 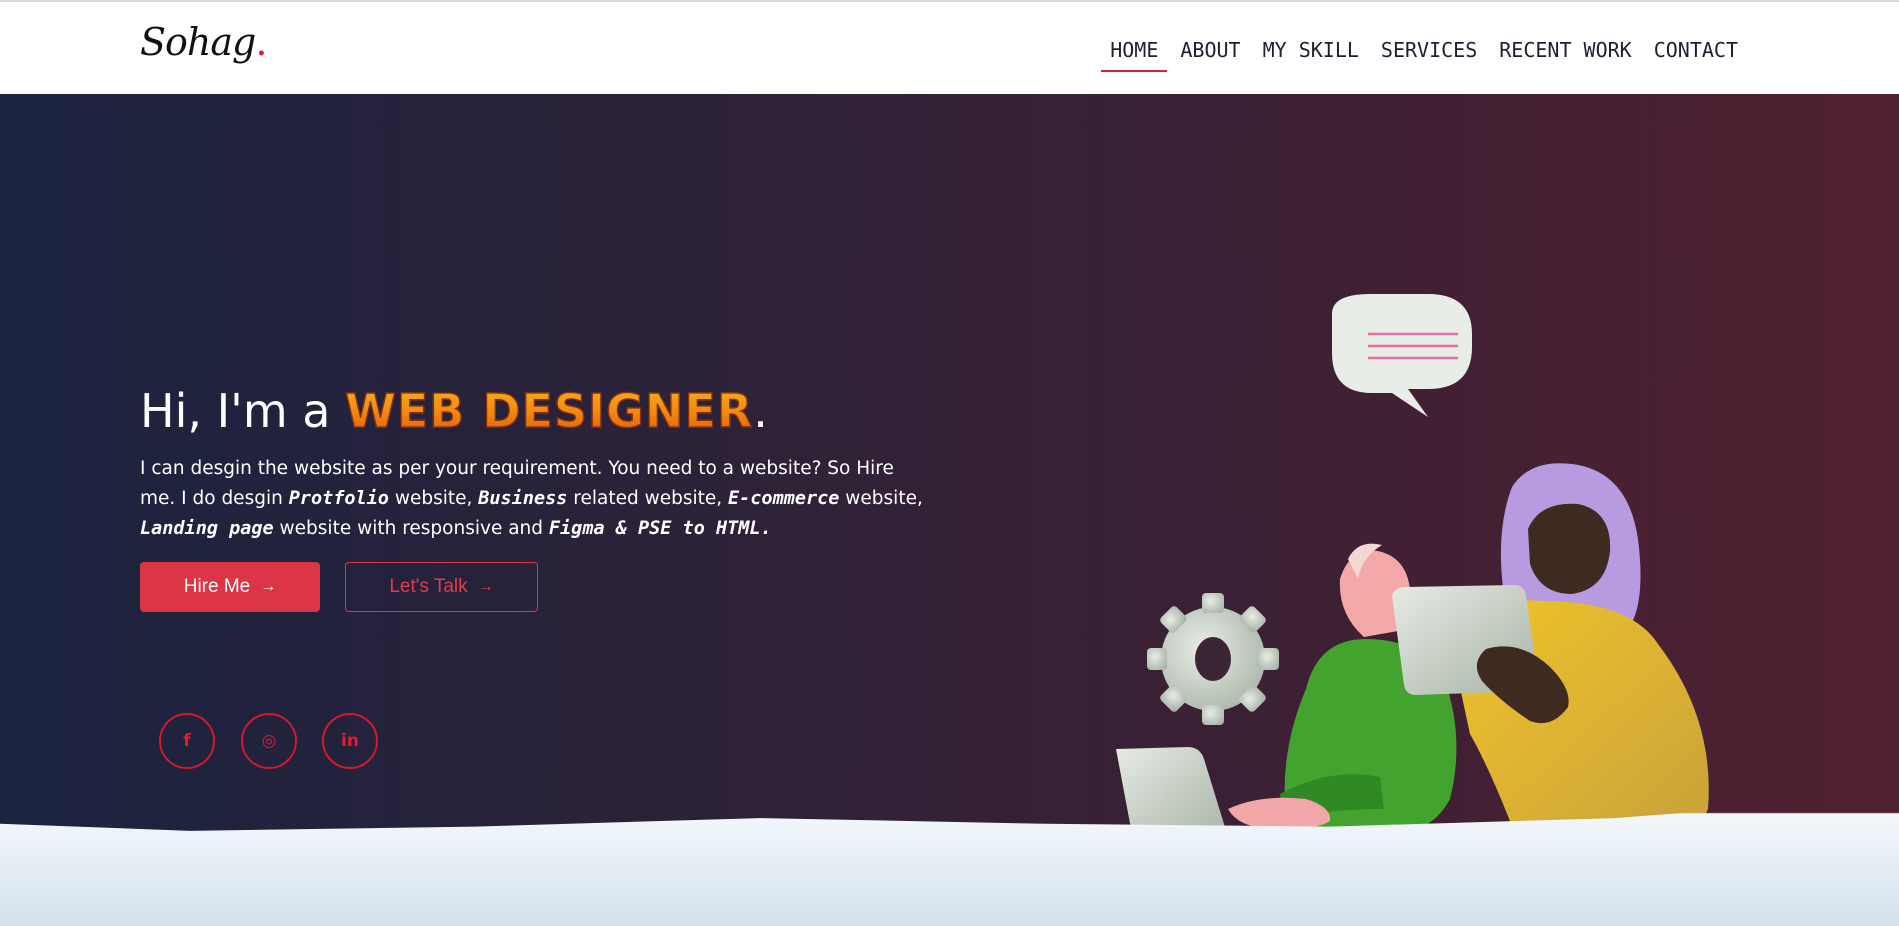 What do you see at coordinates (660, 528) in the screenshot?
I see `desc-em-figma: Figma & PSE to HTML.` at bounding box center [660, 528].